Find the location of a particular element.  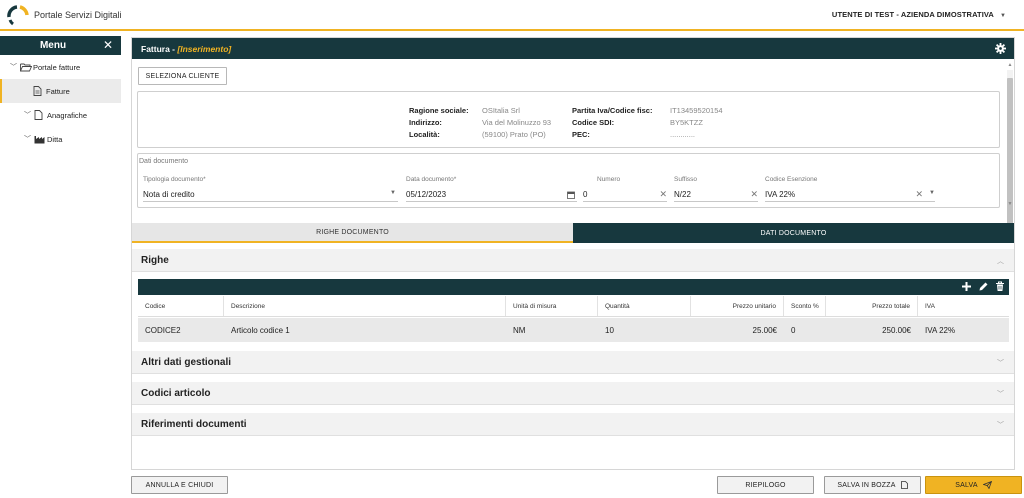

pec-label: PEC: is located at coordinates (581, 134).